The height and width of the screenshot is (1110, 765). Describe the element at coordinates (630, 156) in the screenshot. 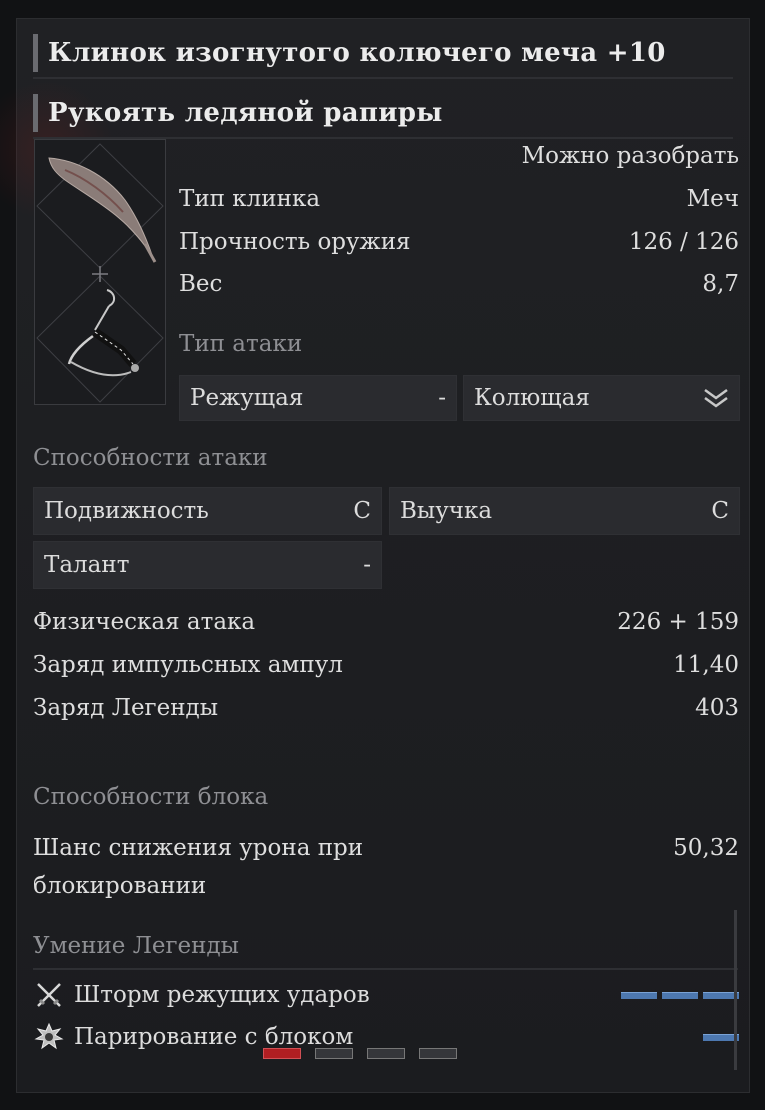

I see `disassemble-label: Можно разобрать` at that location.